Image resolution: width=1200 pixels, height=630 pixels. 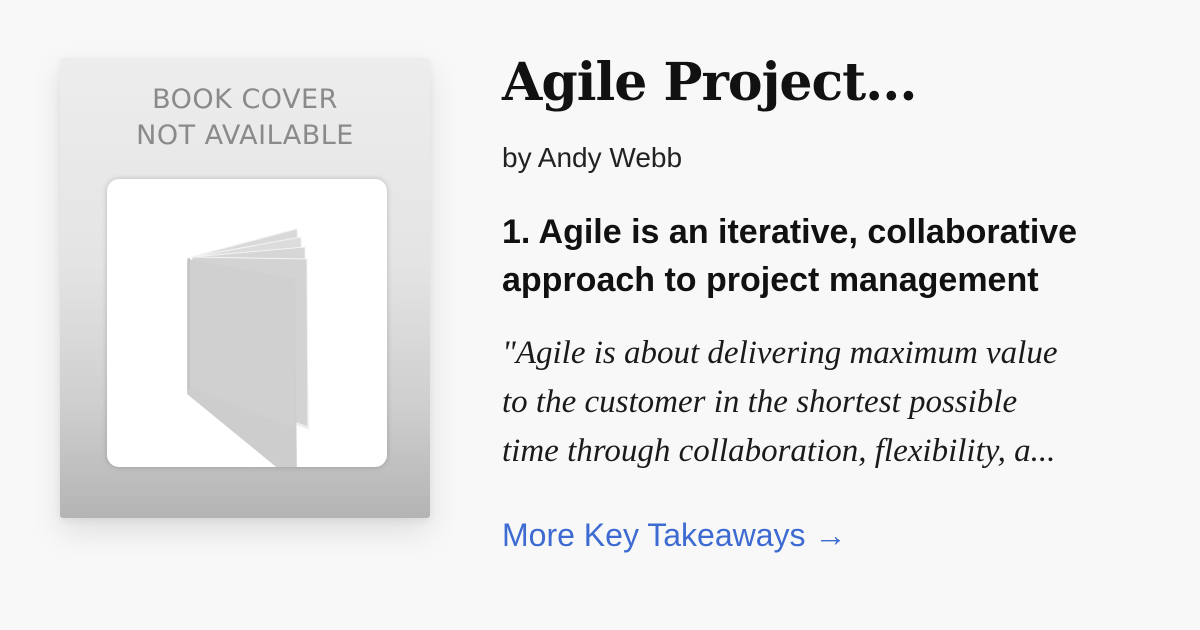 What do you see at coordinates (790, 232) in the screenshot?
I see `key-takeaway-heading-line1: 1. Agile is an iterative, collaborative` at bounding box center [790, 232].